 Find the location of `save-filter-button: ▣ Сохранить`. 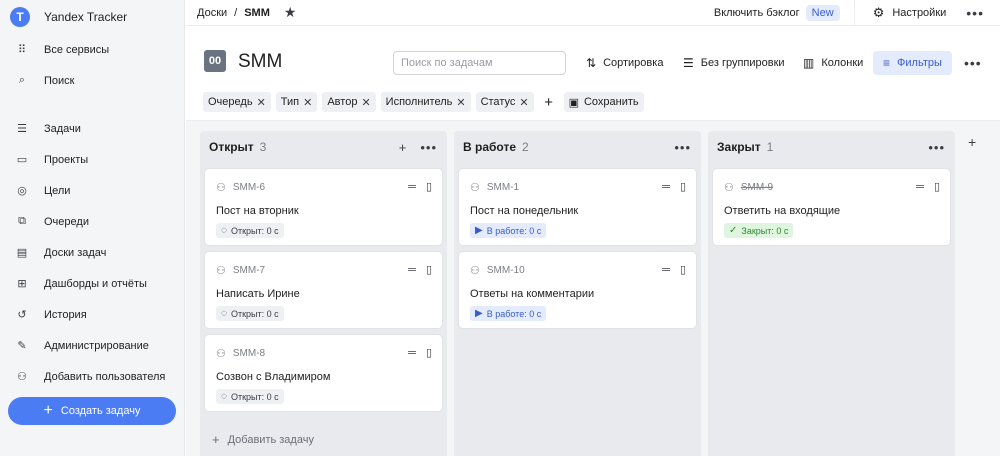

save-filter-button: ▣ Сохранить is located at coordinates (603, 102).